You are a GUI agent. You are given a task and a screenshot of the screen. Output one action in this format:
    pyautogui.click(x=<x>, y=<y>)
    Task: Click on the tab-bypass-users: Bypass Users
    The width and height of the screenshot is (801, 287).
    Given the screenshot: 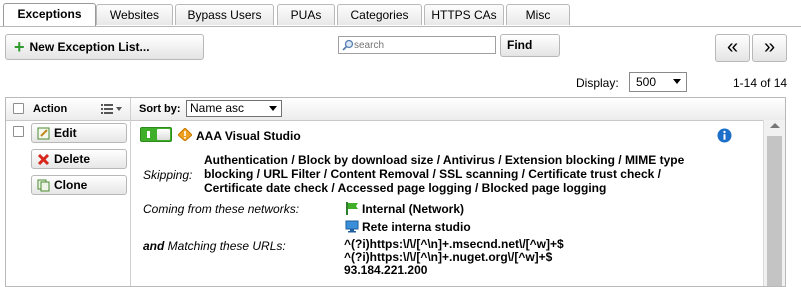 What is the action you would take?
    pyautogui.click(x=224, y=14)
    